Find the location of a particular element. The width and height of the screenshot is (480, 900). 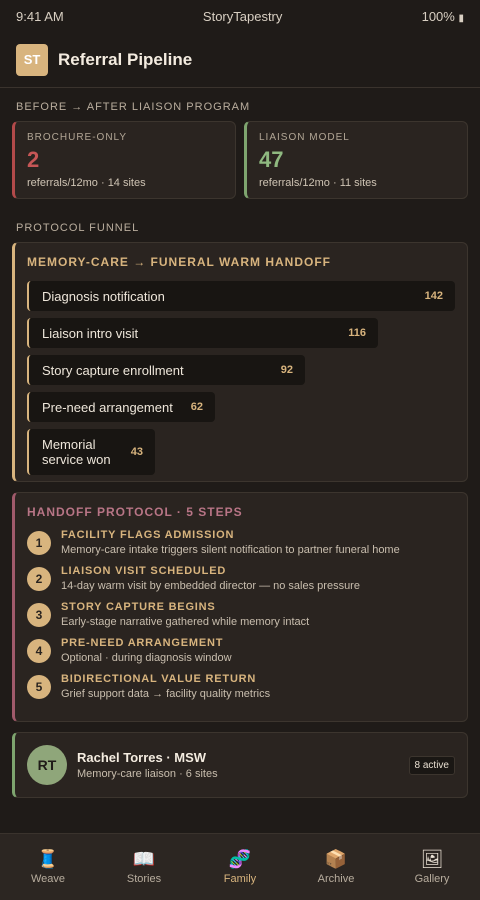

page-title: Referral Pipeline is located at coordinates (125, 59).